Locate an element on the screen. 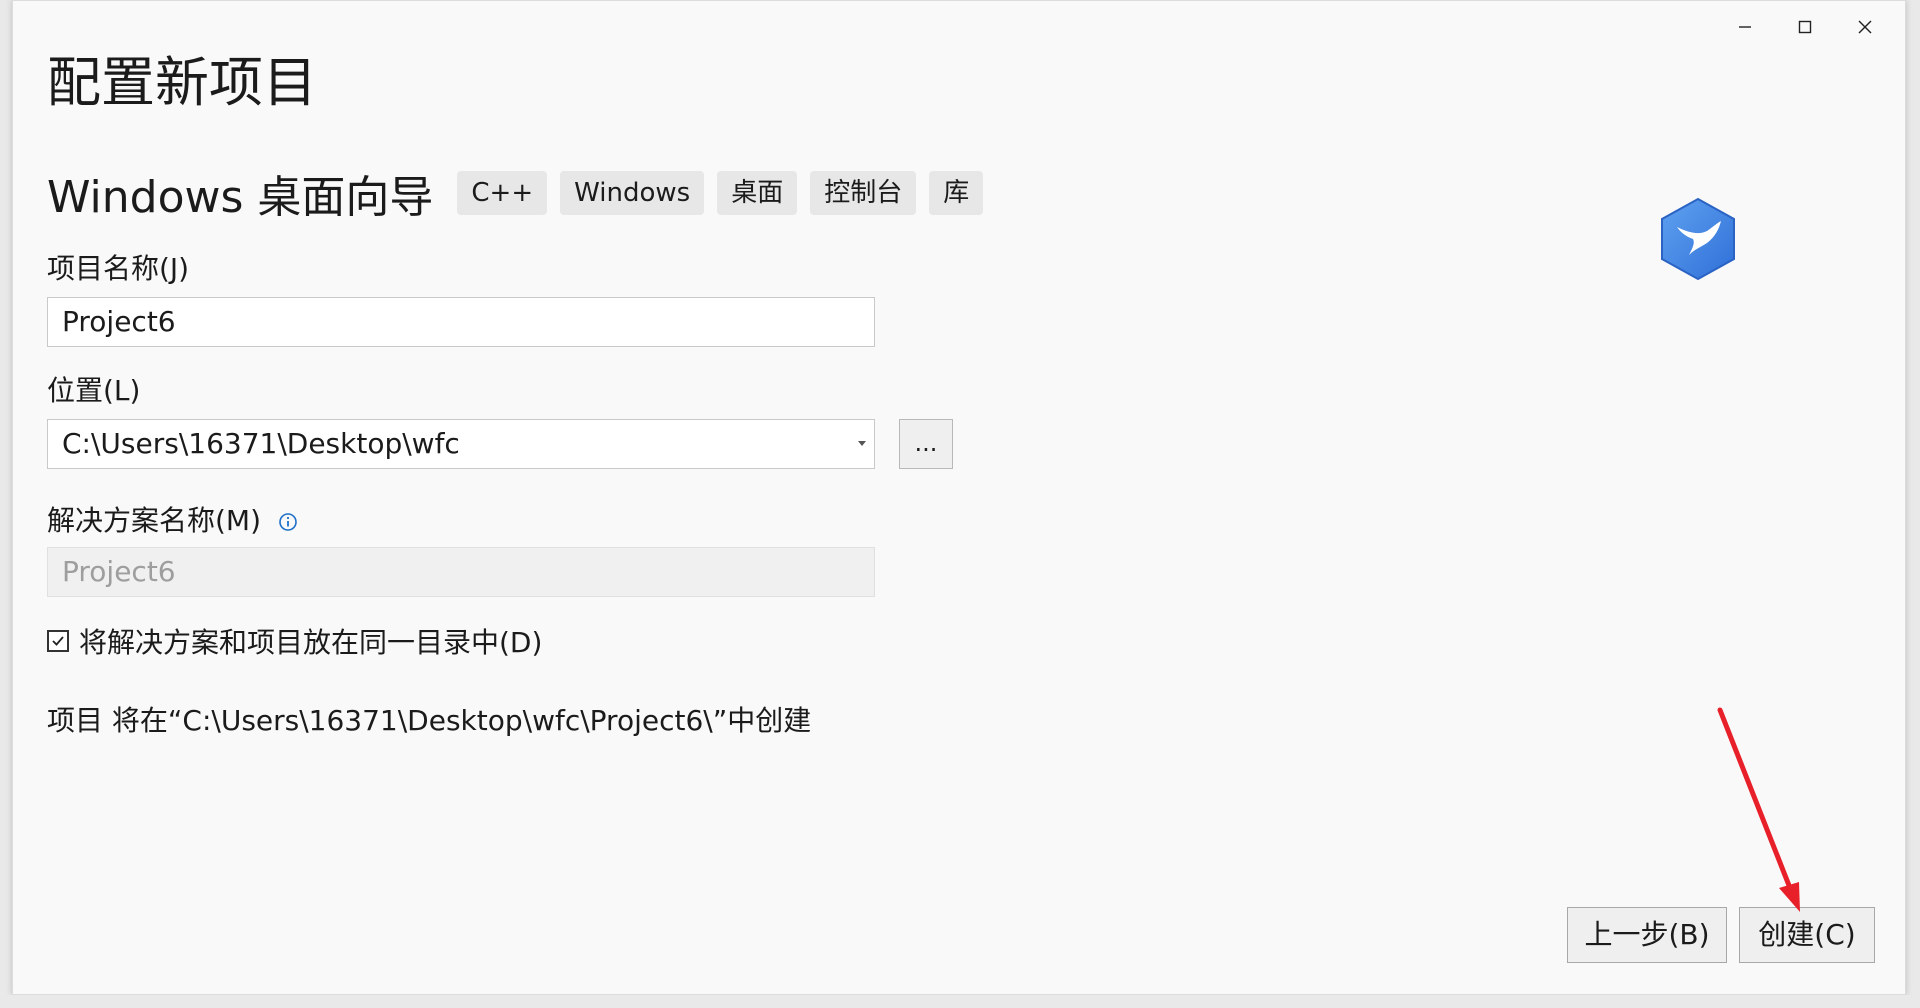 Image resolution: width=1920 pixels, height=1008 pixels. page-title: 配置新项目 is located at coordinates (182, 82).